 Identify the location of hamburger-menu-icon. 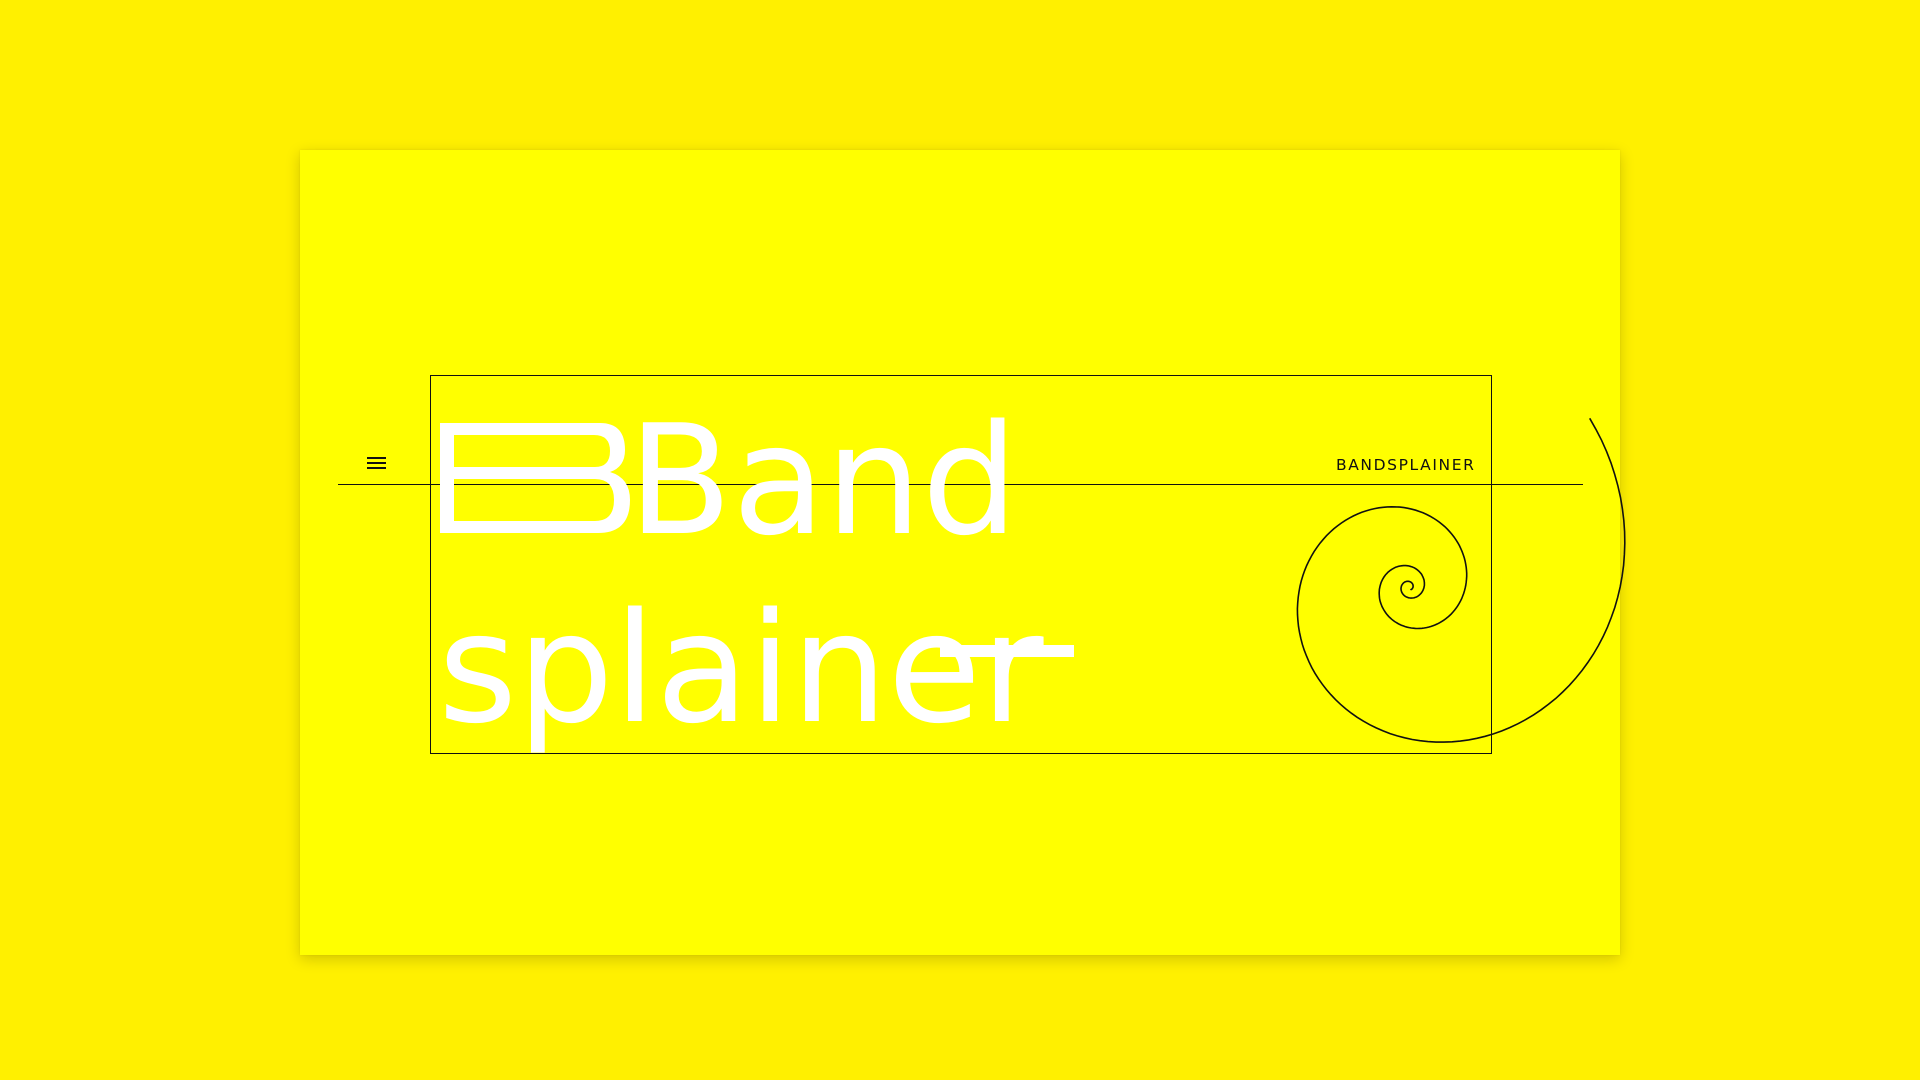
(377, 464).